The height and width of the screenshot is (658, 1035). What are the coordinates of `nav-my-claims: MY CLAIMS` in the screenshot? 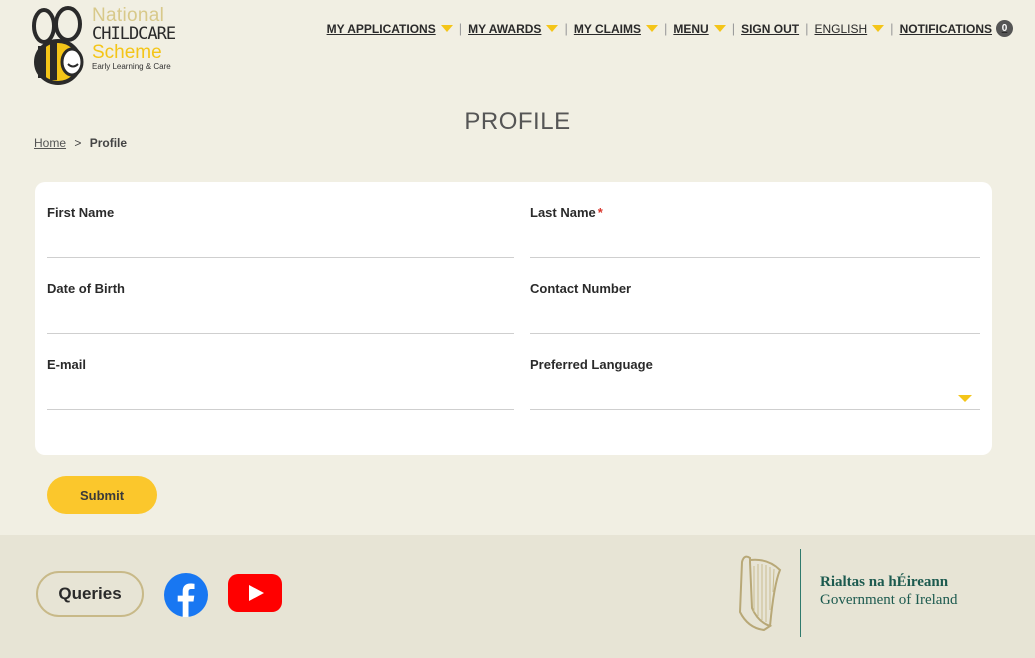 It's located at (616, 29).